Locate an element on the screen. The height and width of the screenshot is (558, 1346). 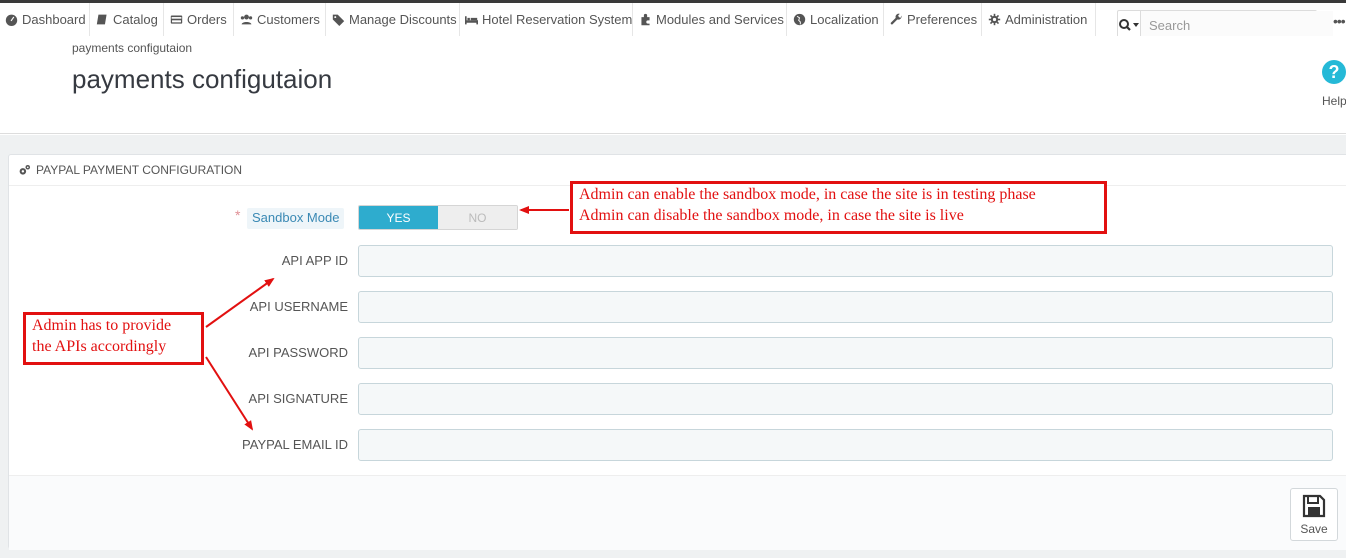
search-button is located at coordinates (1129, 25).